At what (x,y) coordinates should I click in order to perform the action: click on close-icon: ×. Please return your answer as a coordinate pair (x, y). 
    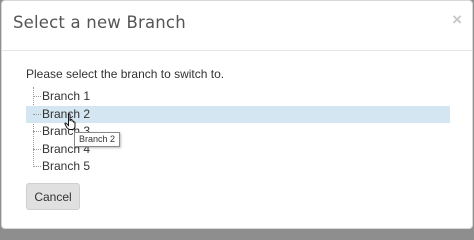
    Looking at the image, I should click on (457, 19).